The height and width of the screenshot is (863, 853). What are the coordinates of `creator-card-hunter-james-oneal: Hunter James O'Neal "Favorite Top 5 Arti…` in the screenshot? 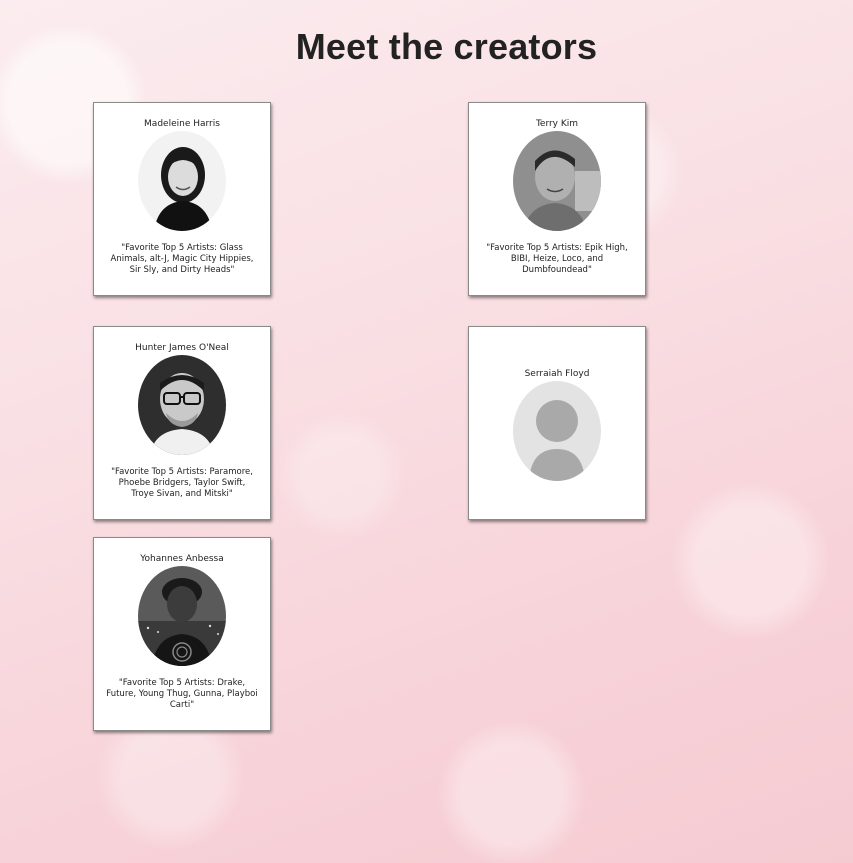 It's located at (182, 423).